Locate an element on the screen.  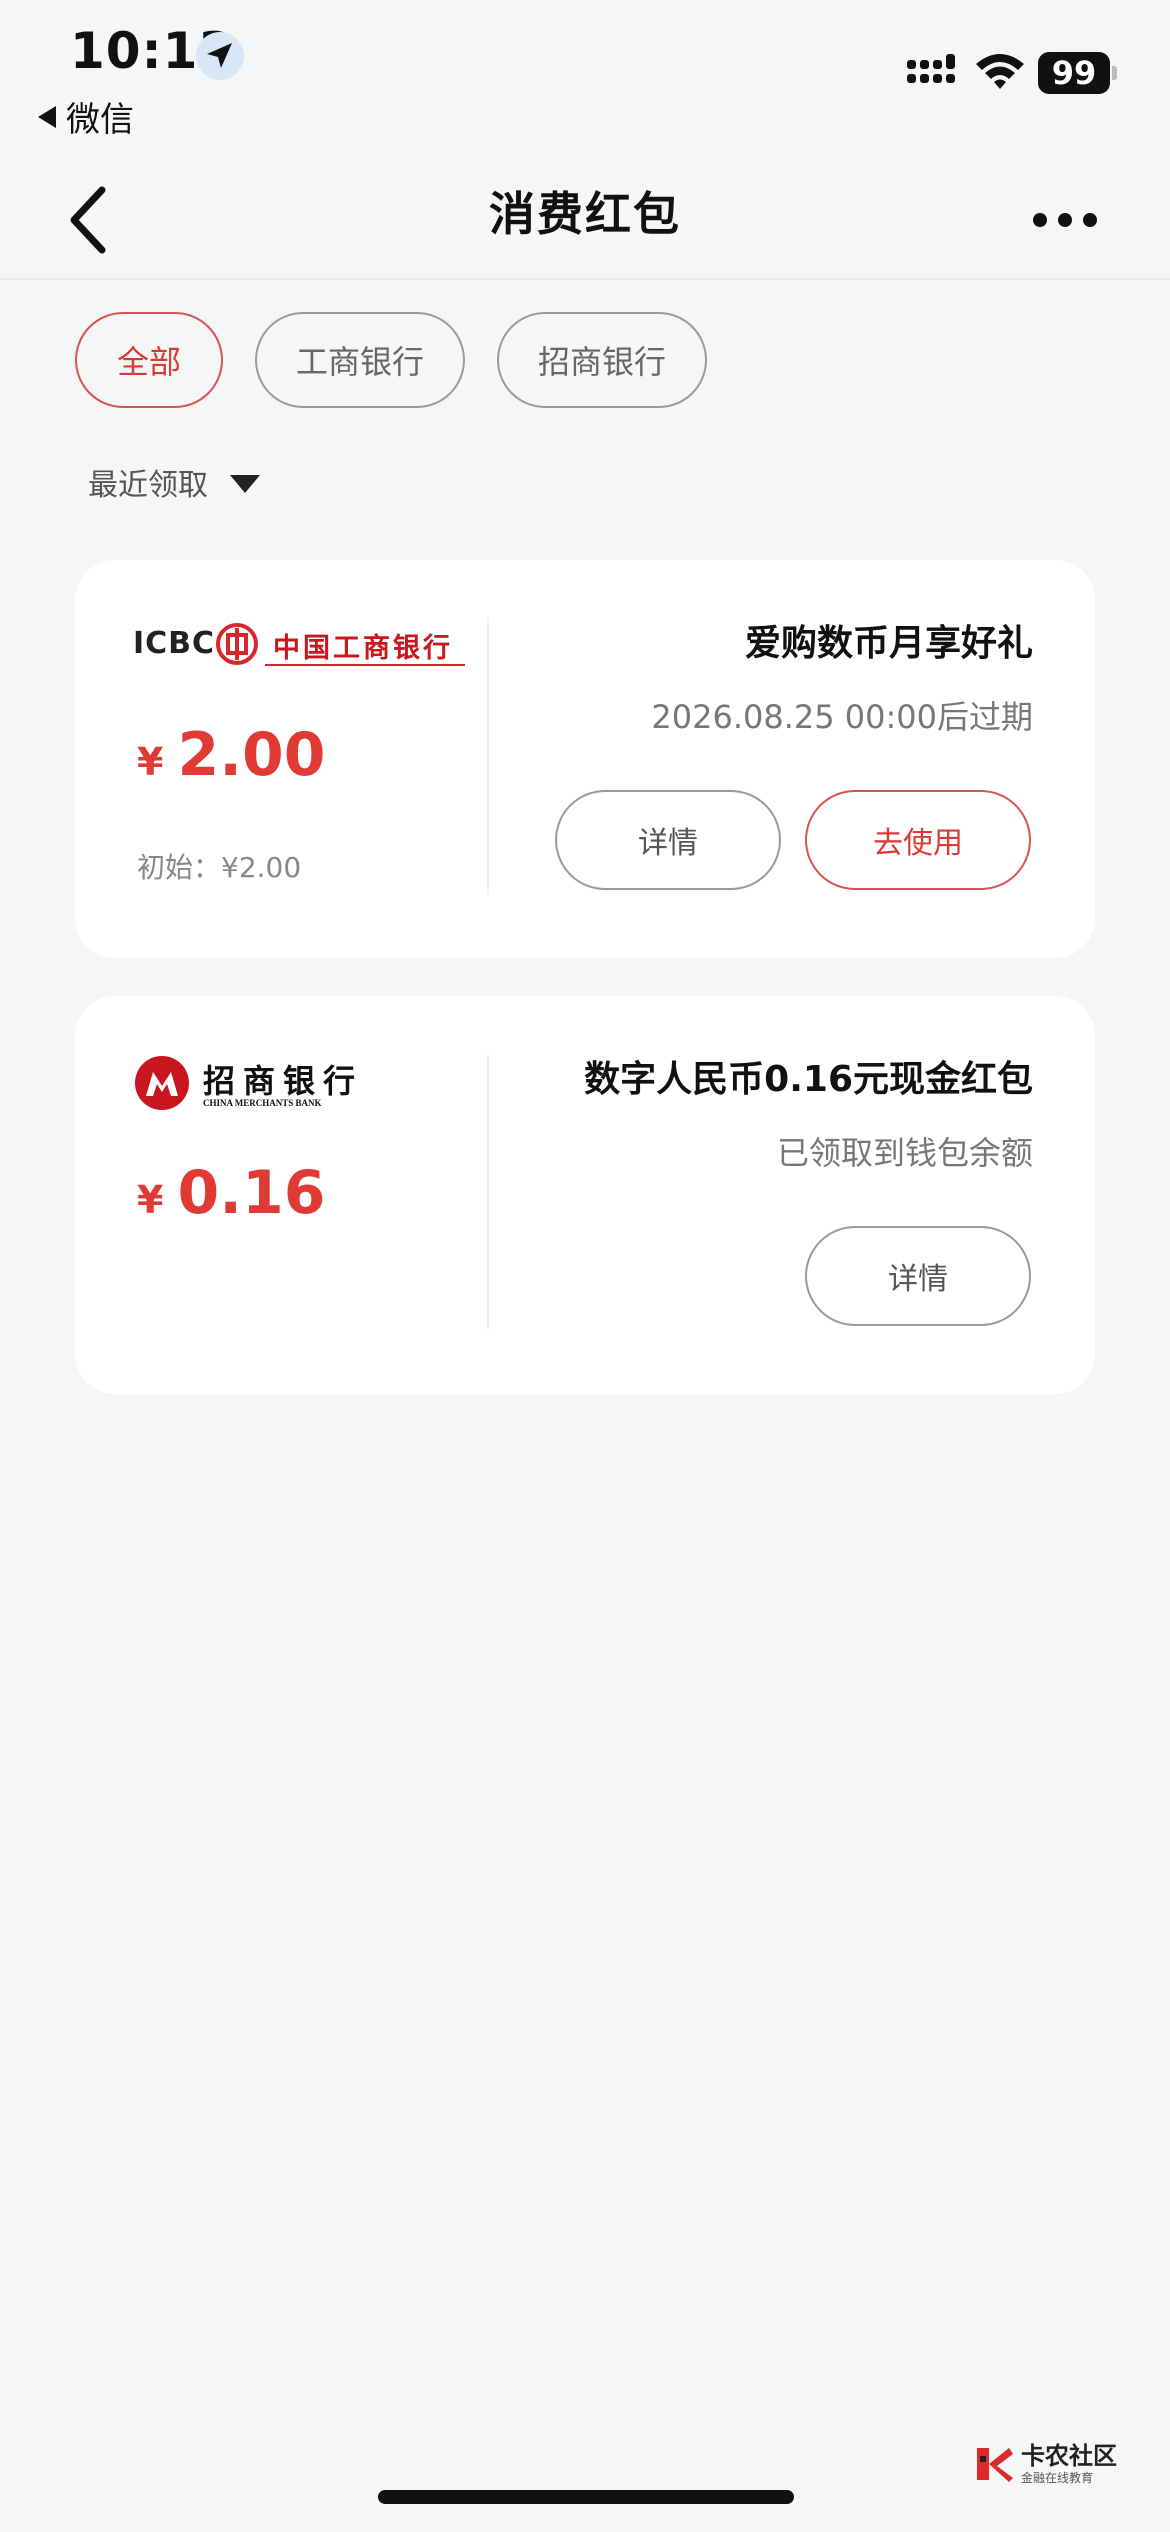
wifi-icon is located at coordinates (1000, 71).